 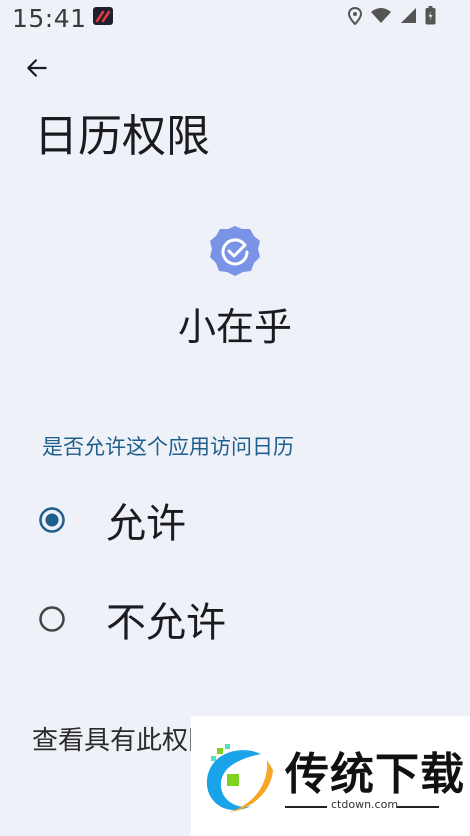 I want to click on location-icon, so click(x=355, y=17).